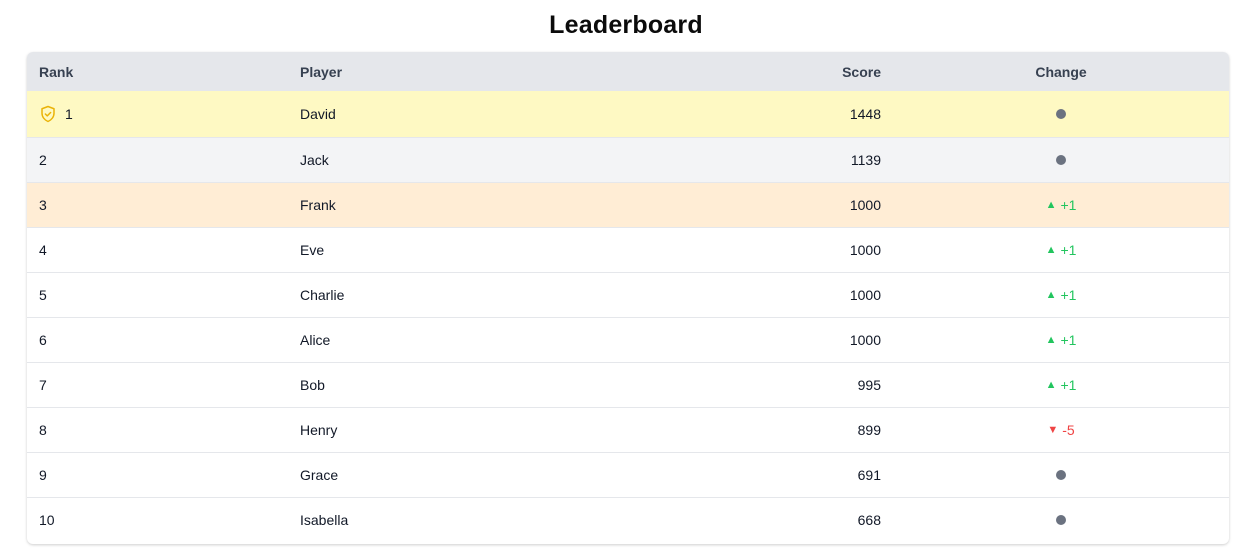  Describe the element at coordinates (43, 475) in the screenshot. I see `rank-value: 9` at that location.